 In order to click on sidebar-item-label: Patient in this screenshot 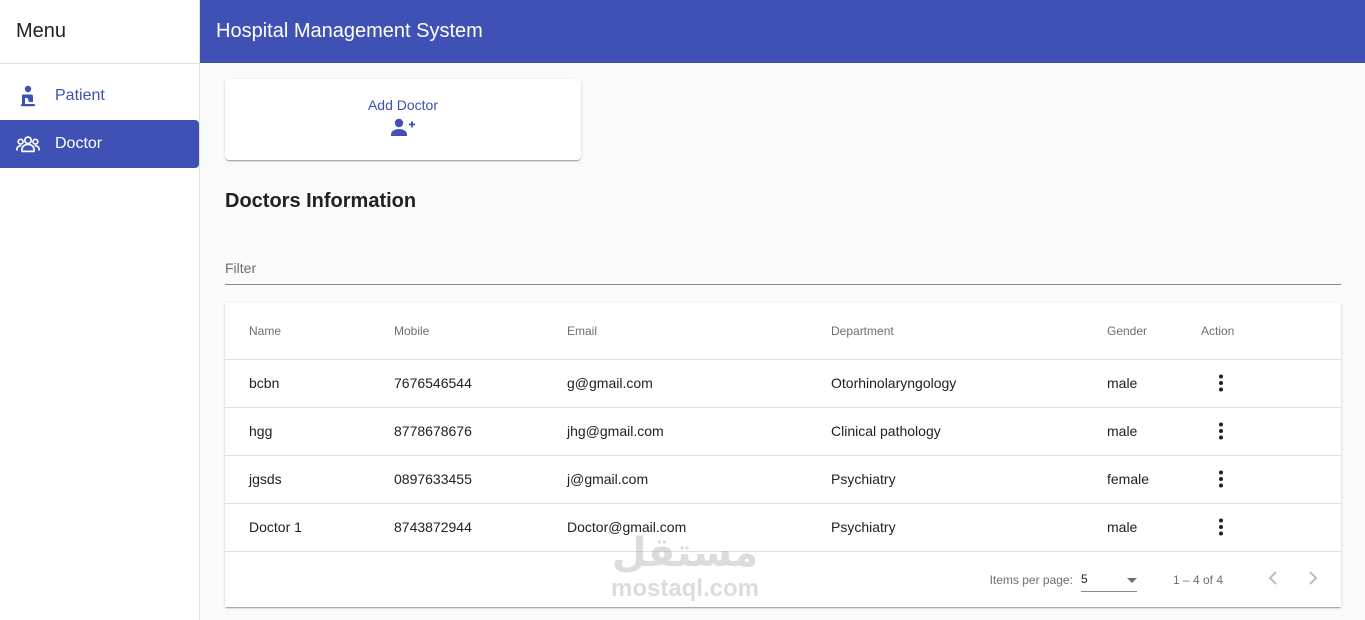, I will do `click(80, 95)`.